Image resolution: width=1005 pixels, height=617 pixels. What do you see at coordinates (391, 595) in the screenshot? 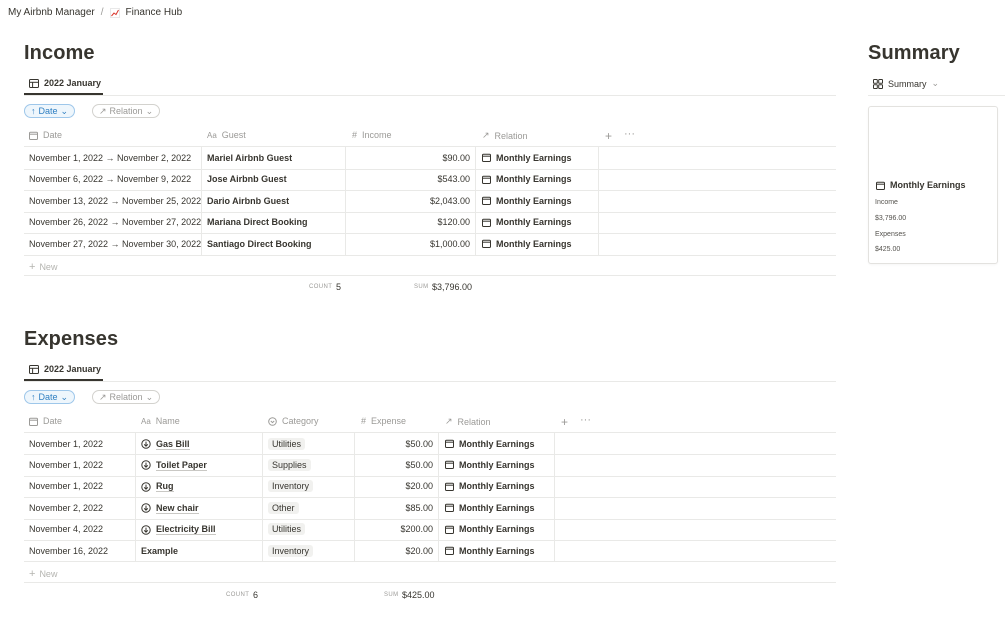
I see `expenses-sum-label: SUM` at bounding box center [391, 595].